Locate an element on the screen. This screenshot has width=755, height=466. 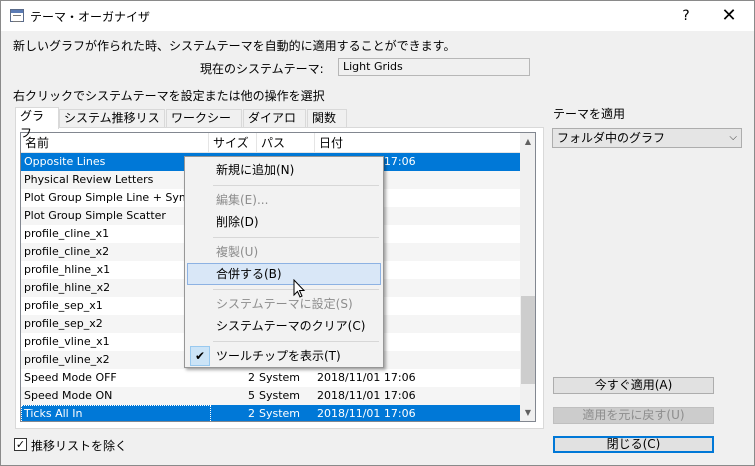
window-title: テーマ・オーガナイザ is located at coordinates (90, 17).